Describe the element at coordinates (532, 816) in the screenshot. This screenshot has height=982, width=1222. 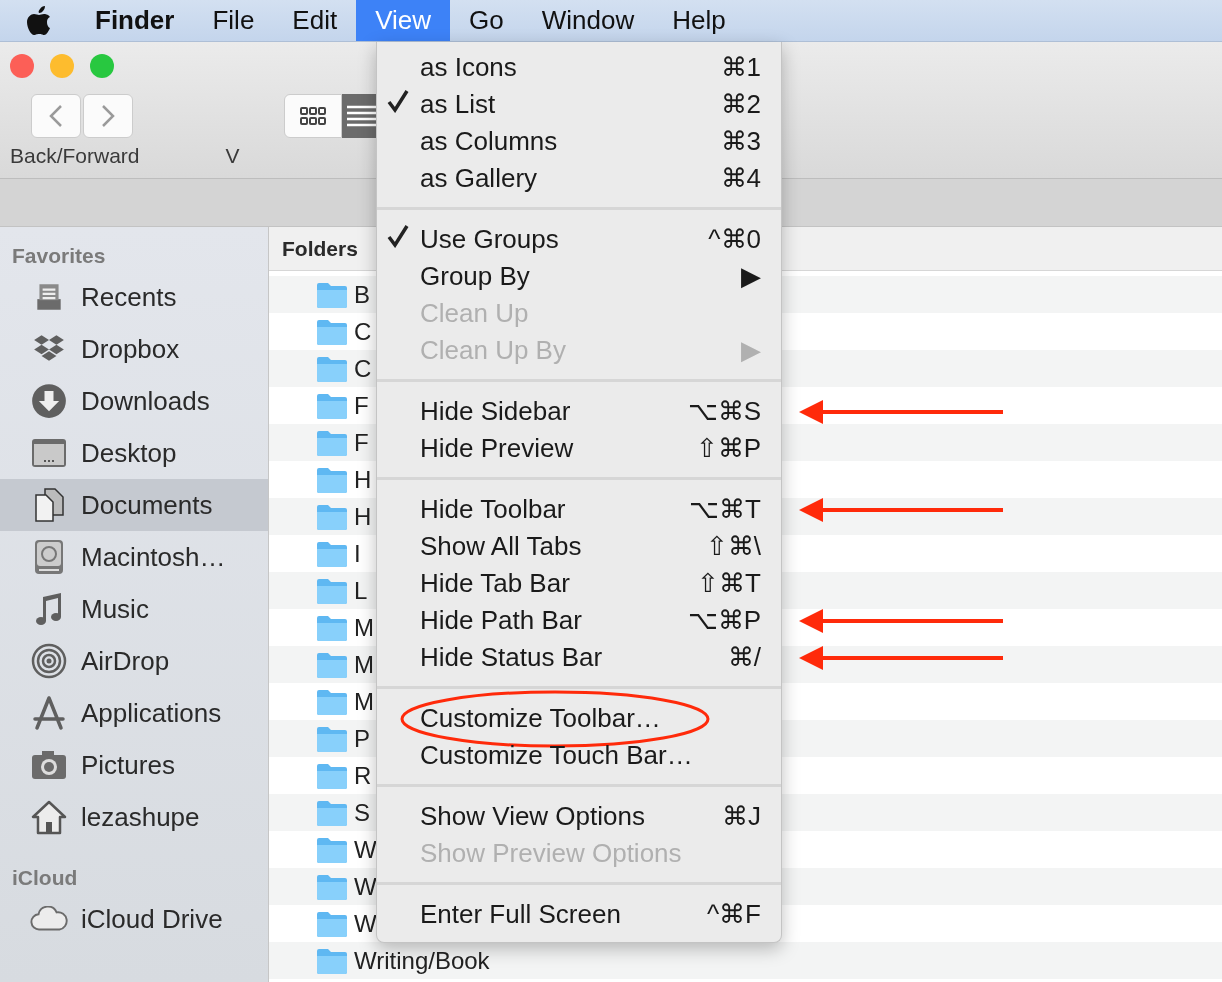
I see `menu-item-label: Show View Options` at that location.